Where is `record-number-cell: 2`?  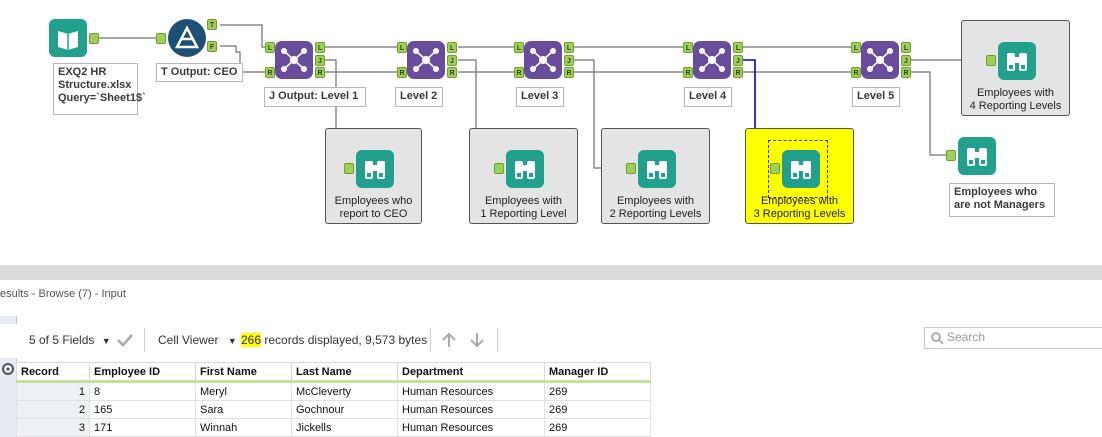
record-number-cell: 2 is located at coordinates (53, 409).